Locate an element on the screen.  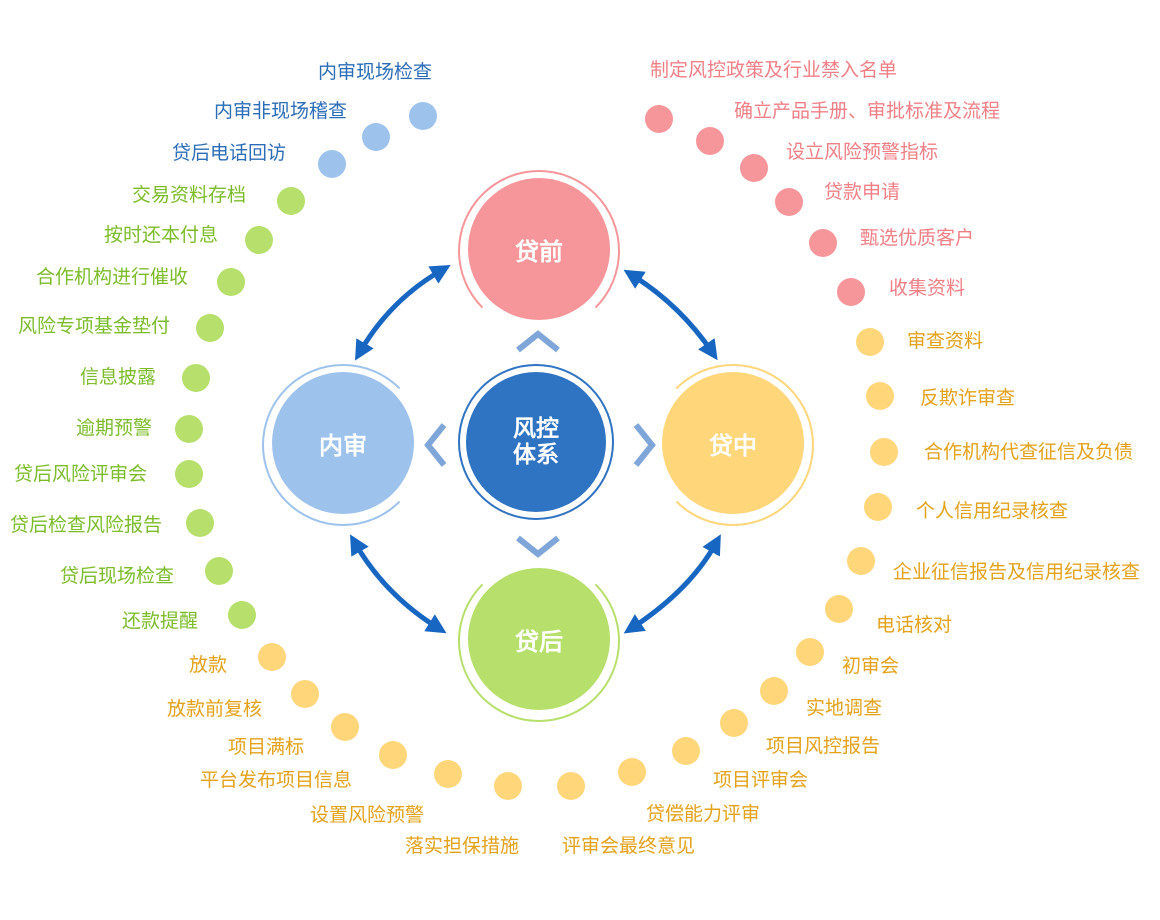
post-item: 逾期预警 is located at coordinates (114, 428).